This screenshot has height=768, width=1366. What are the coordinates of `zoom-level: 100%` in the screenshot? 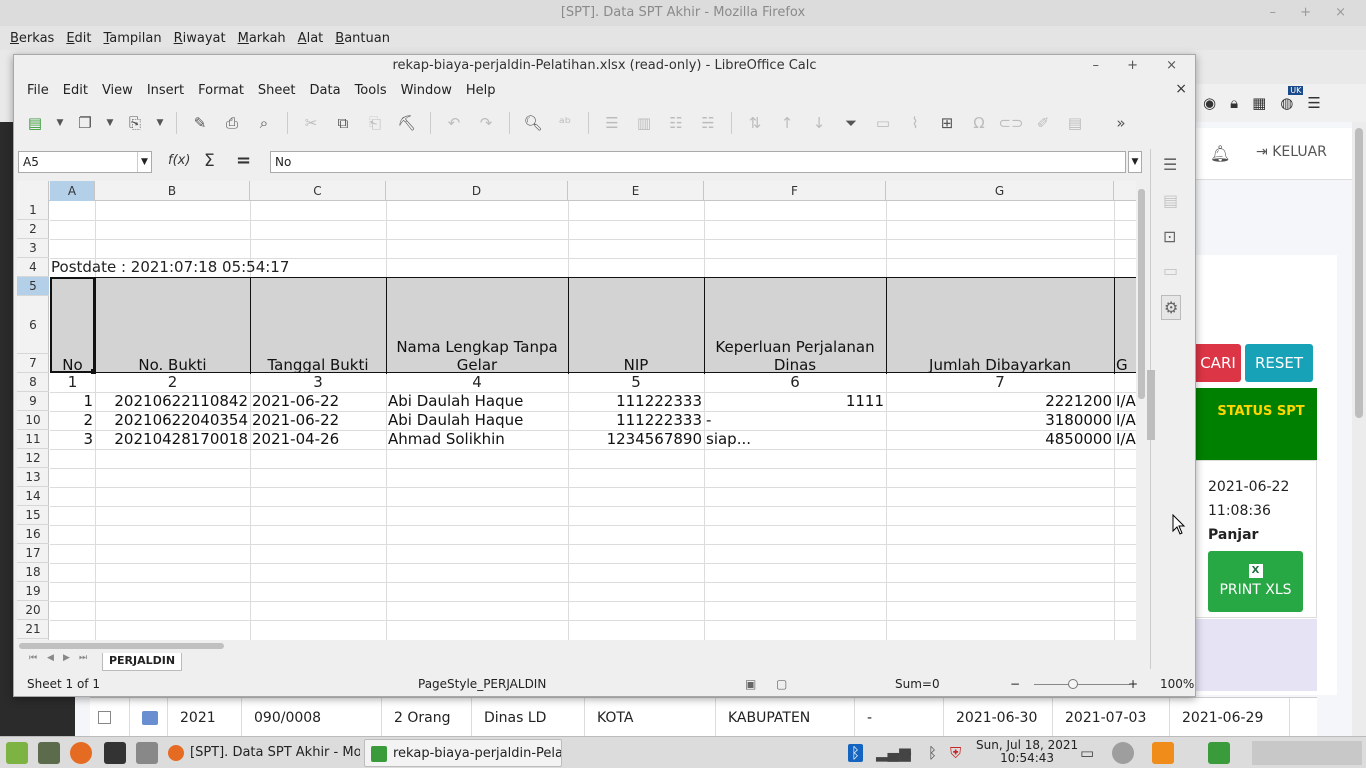 It's located at (1177, 684).